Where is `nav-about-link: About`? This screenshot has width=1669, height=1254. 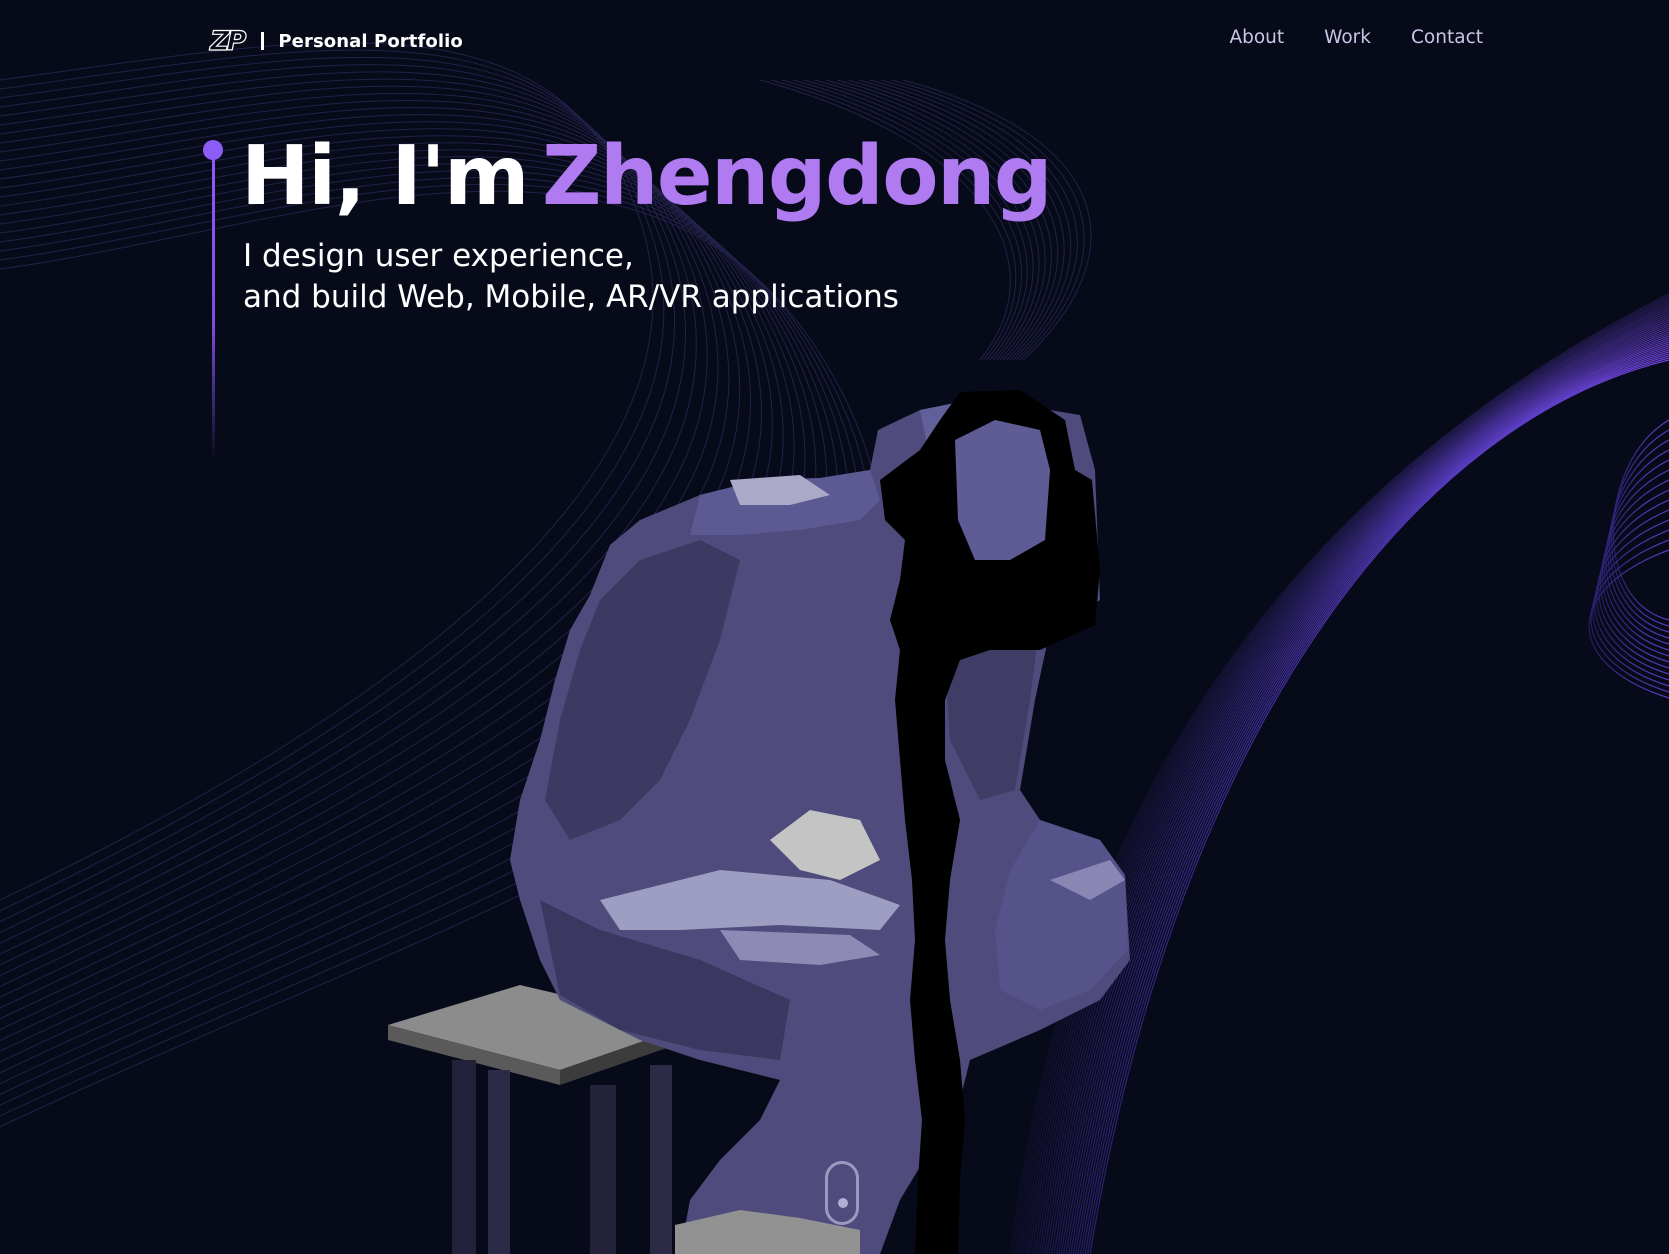
nav-about-link: About is located at coordinates (1256, 37).